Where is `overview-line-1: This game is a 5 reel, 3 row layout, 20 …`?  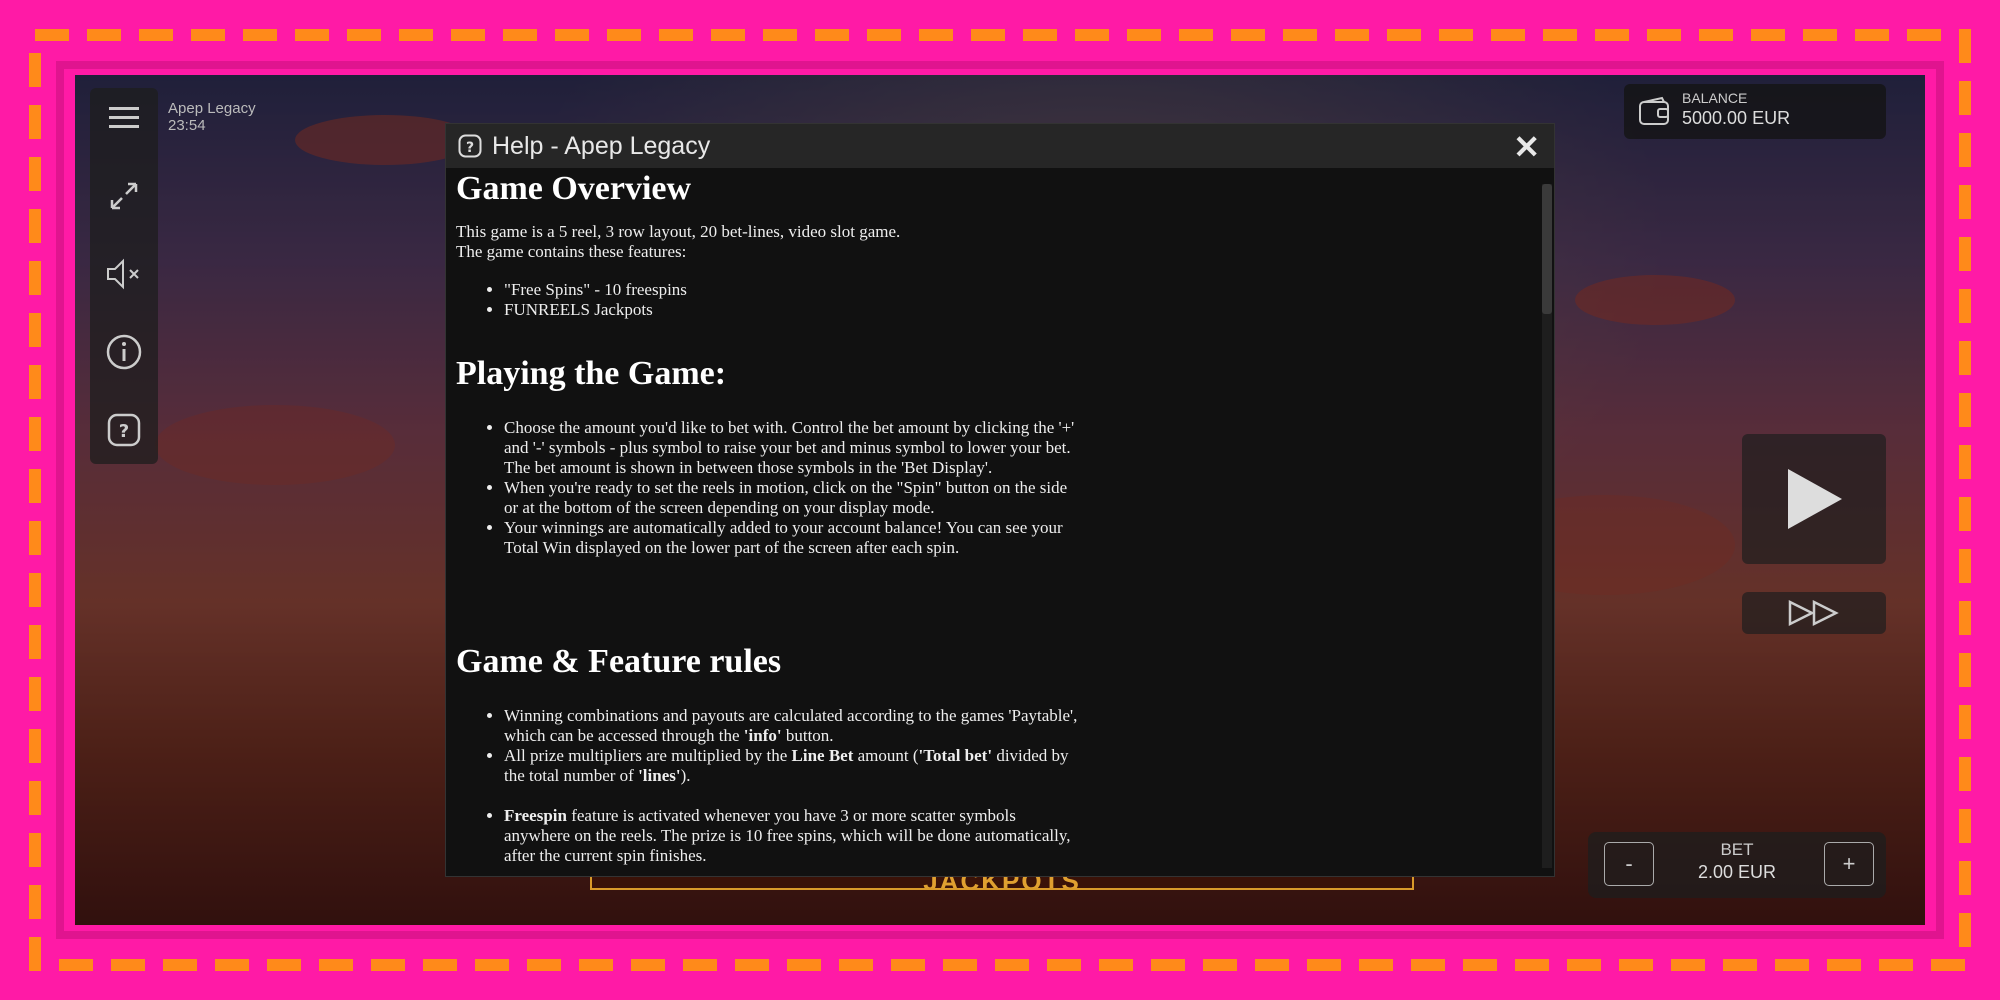 overview-line-1: This game is a 5 reel, 3 row layout, 20 … is located at coordinates (678, 231).